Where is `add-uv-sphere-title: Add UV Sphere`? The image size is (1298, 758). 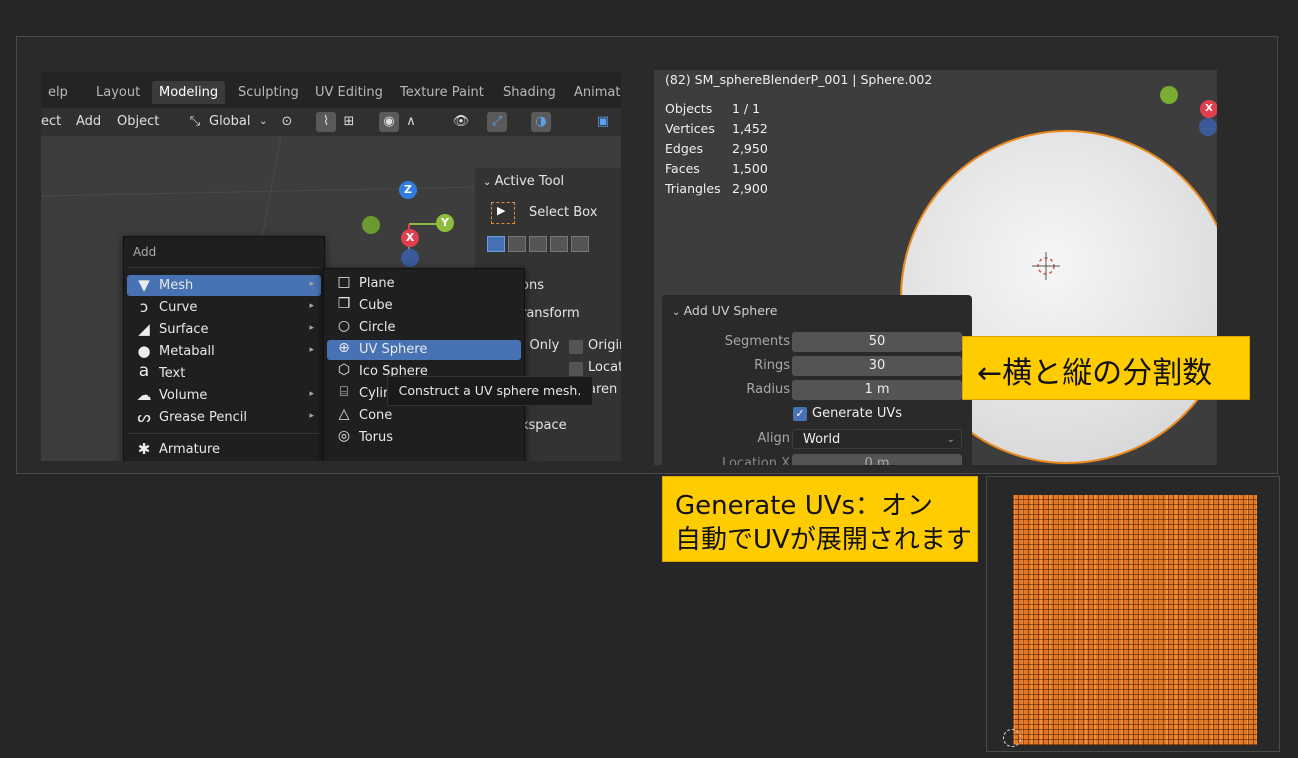 add-uv-sphere-title: Add UV Sphere is located at coordinates (730, 310).